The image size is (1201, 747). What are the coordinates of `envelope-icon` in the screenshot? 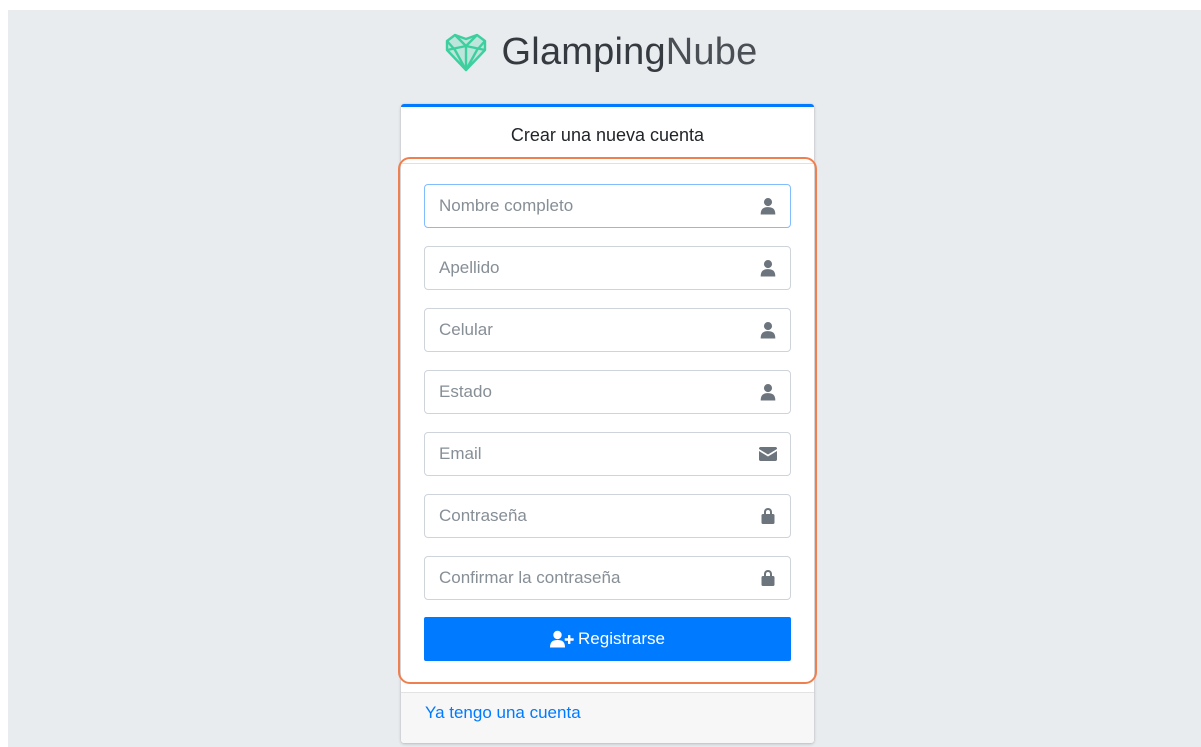 It's located at (768, 454).